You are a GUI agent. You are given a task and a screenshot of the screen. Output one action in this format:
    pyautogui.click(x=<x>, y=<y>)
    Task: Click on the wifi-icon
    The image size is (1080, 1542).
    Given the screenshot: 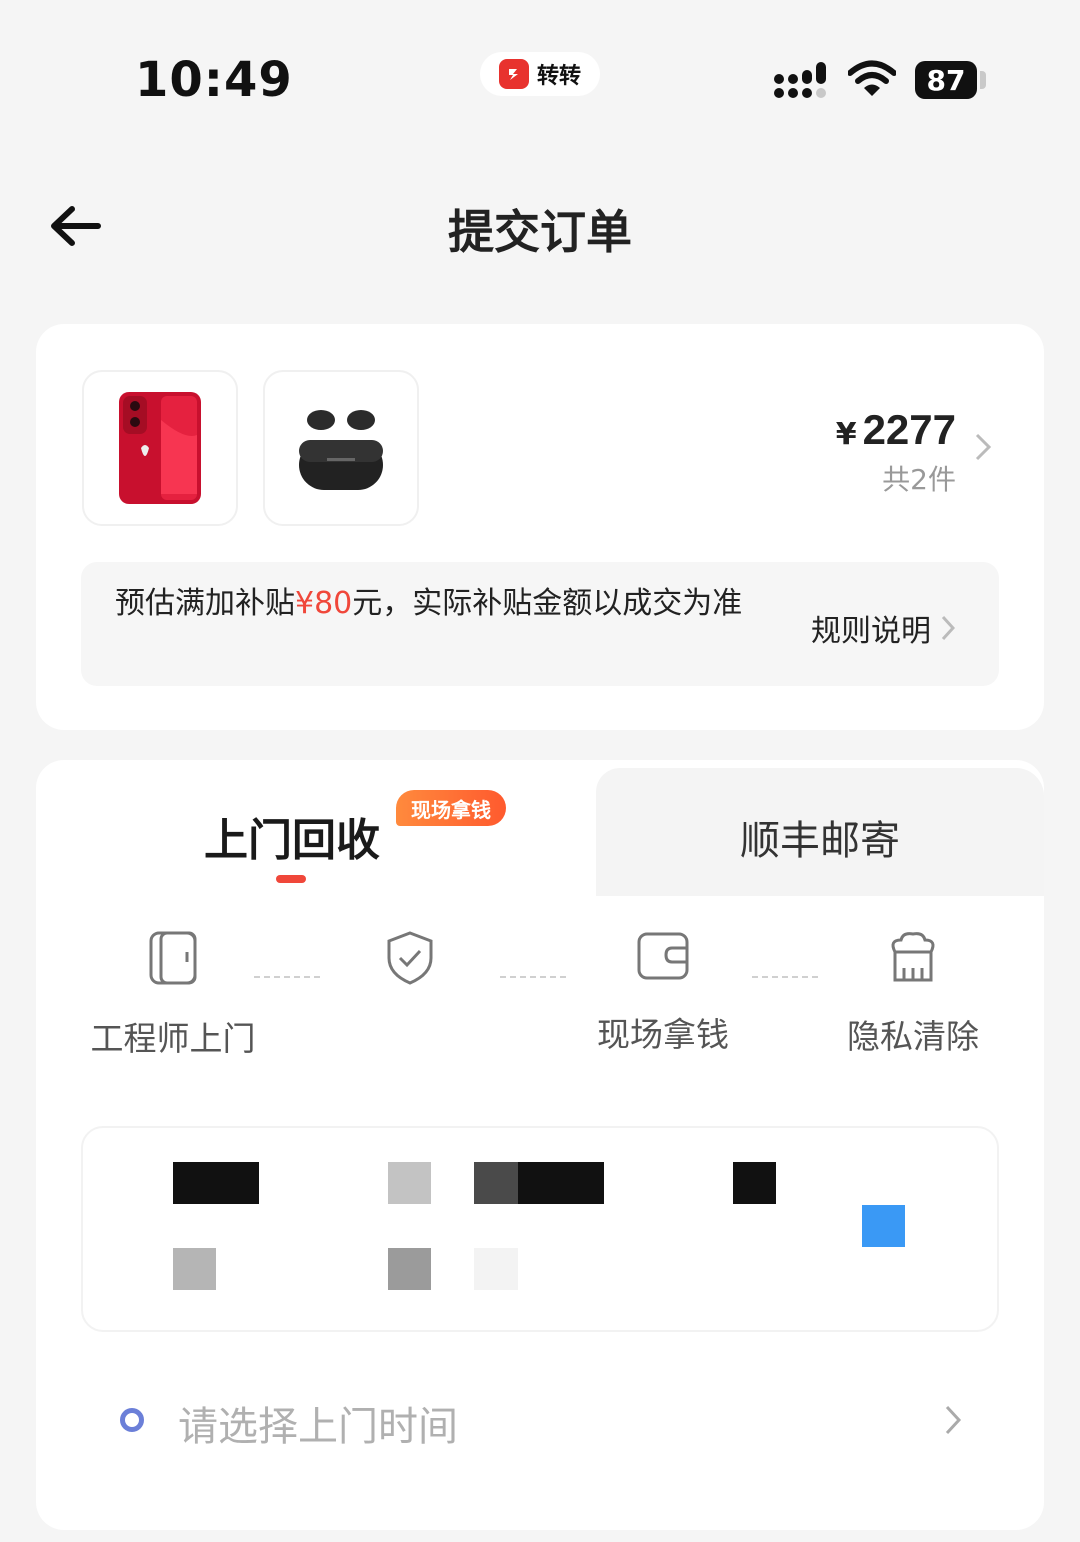 What is the action you would take?
    pyautogui.click(x=872, y=78)
    